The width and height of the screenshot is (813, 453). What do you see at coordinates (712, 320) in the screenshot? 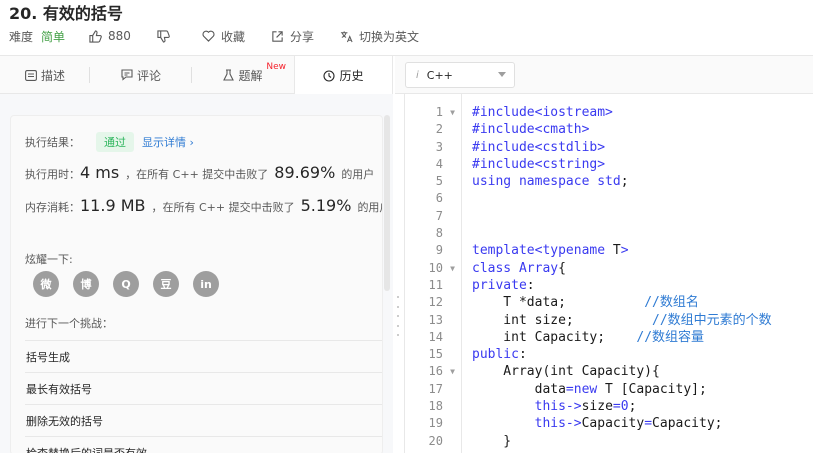
I see `code-token: //数组中元素的个数` at bounding box center [712, 320].